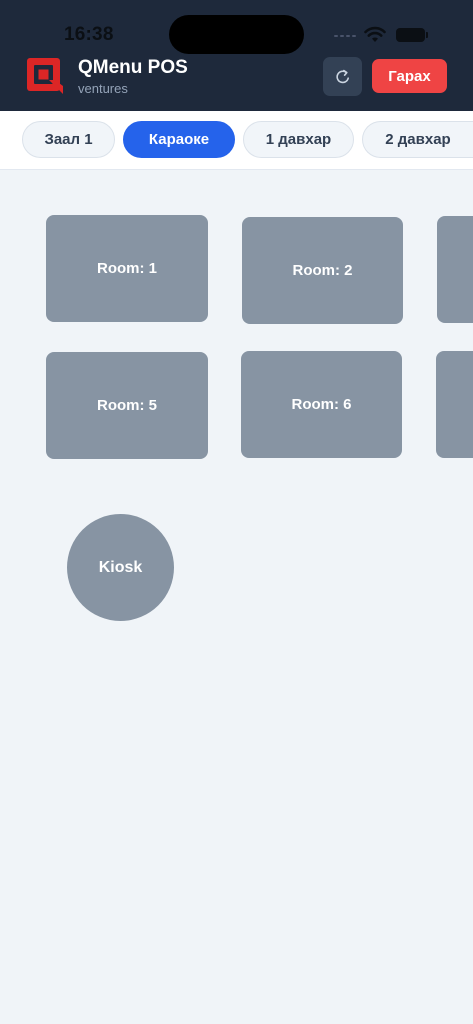 The image size is (473, 1024). I want to click on room-tile: Room: 2, so click(322, 270).